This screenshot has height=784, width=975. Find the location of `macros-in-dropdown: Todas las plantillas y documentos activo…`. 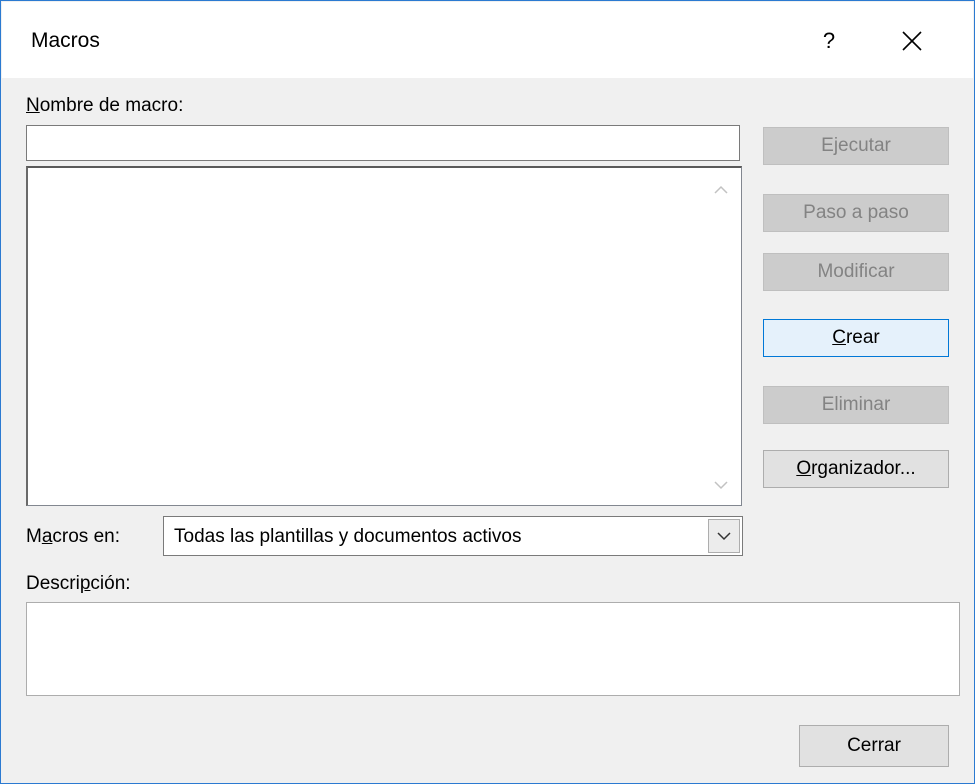

macros-in-dropdown: Todas las plantillas y documentos activo… is located at coordinates (453, 536).